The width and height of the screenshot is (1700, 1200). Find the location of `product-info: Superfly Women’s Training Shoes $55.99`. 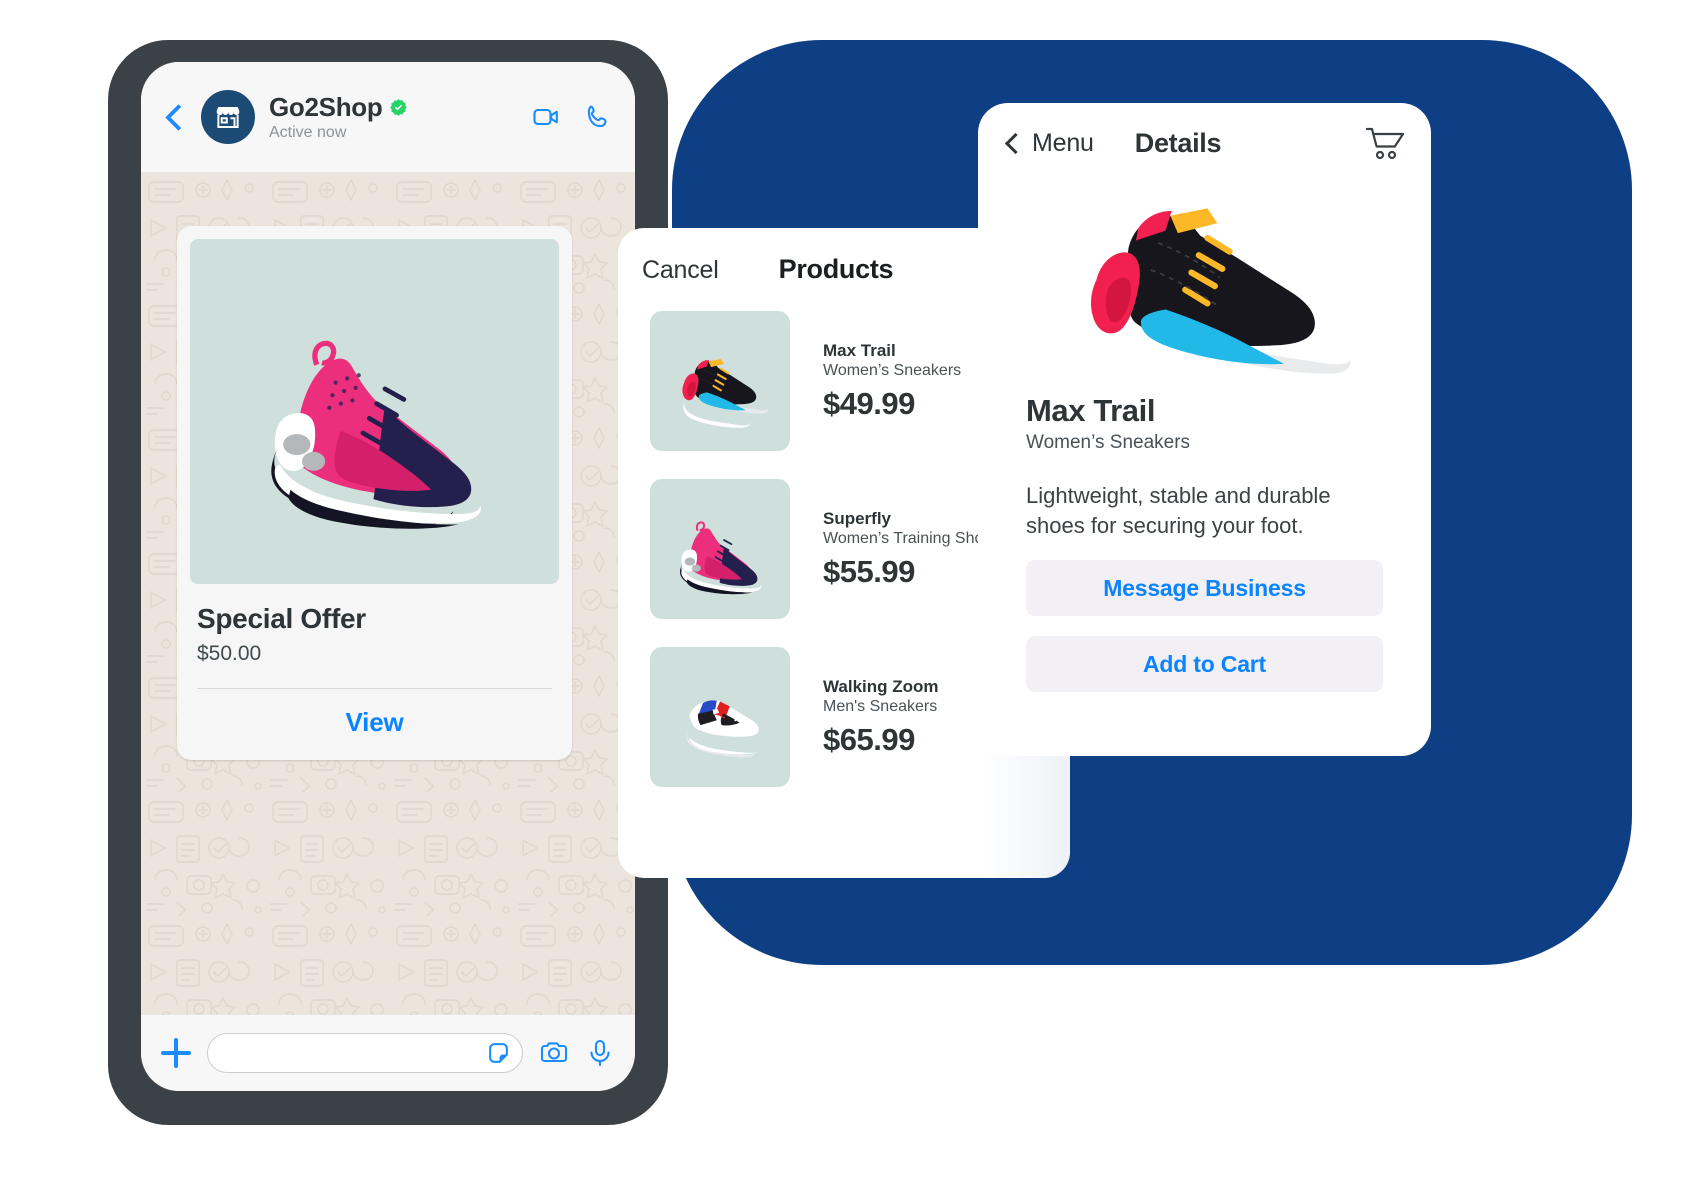

product-info: Superfly Women’s Training Shoes $55.99 is located at coordinates (911, 549).